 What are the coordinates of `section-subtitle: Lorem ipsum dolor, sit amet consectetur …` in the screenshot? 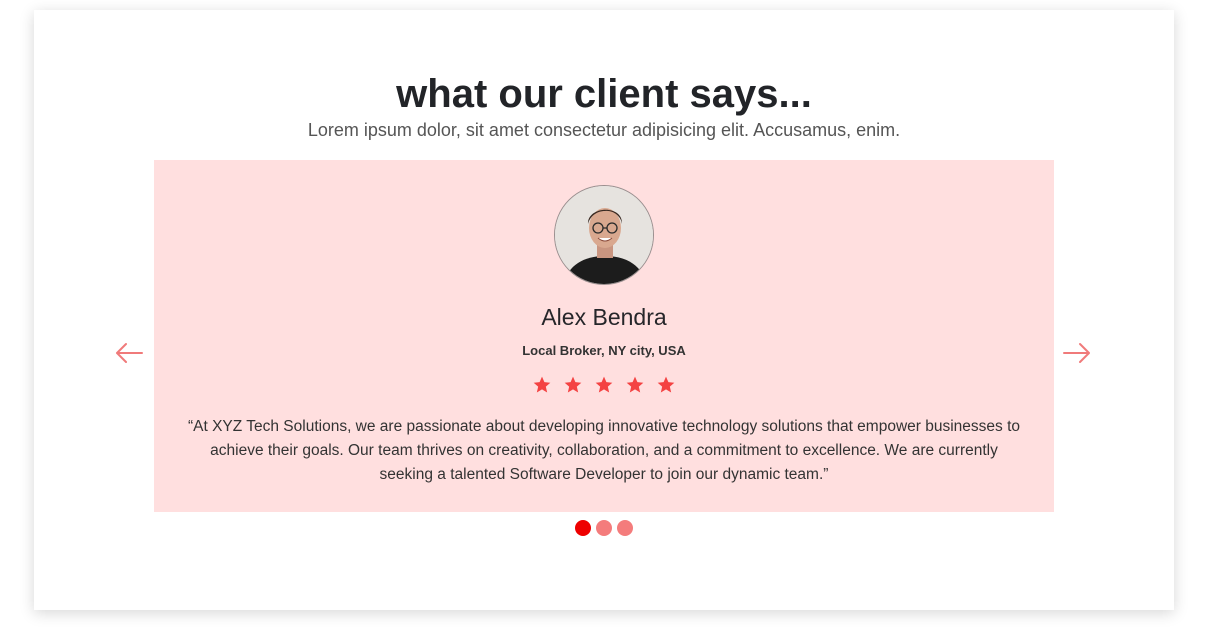 It's located at (604, 130).